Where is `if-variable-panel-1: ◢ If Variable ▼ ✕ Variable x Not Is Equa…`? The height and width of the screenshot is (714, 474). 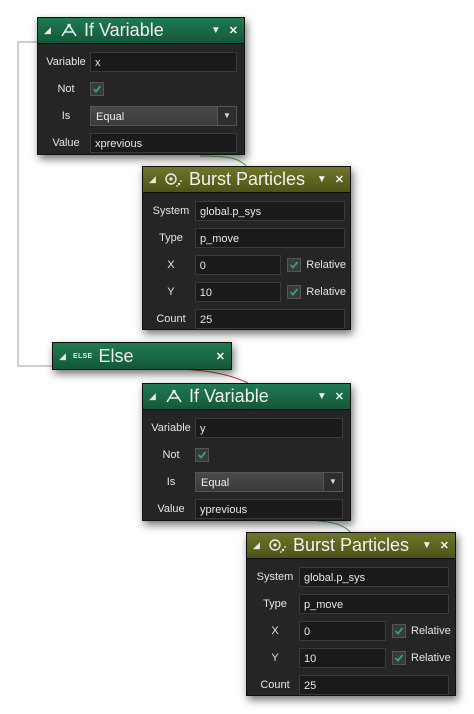
if-variable-panel-1: ◢ If Variable ▼ ✕ Variable x Not Is Equa… is located at coordinates (141, 86).